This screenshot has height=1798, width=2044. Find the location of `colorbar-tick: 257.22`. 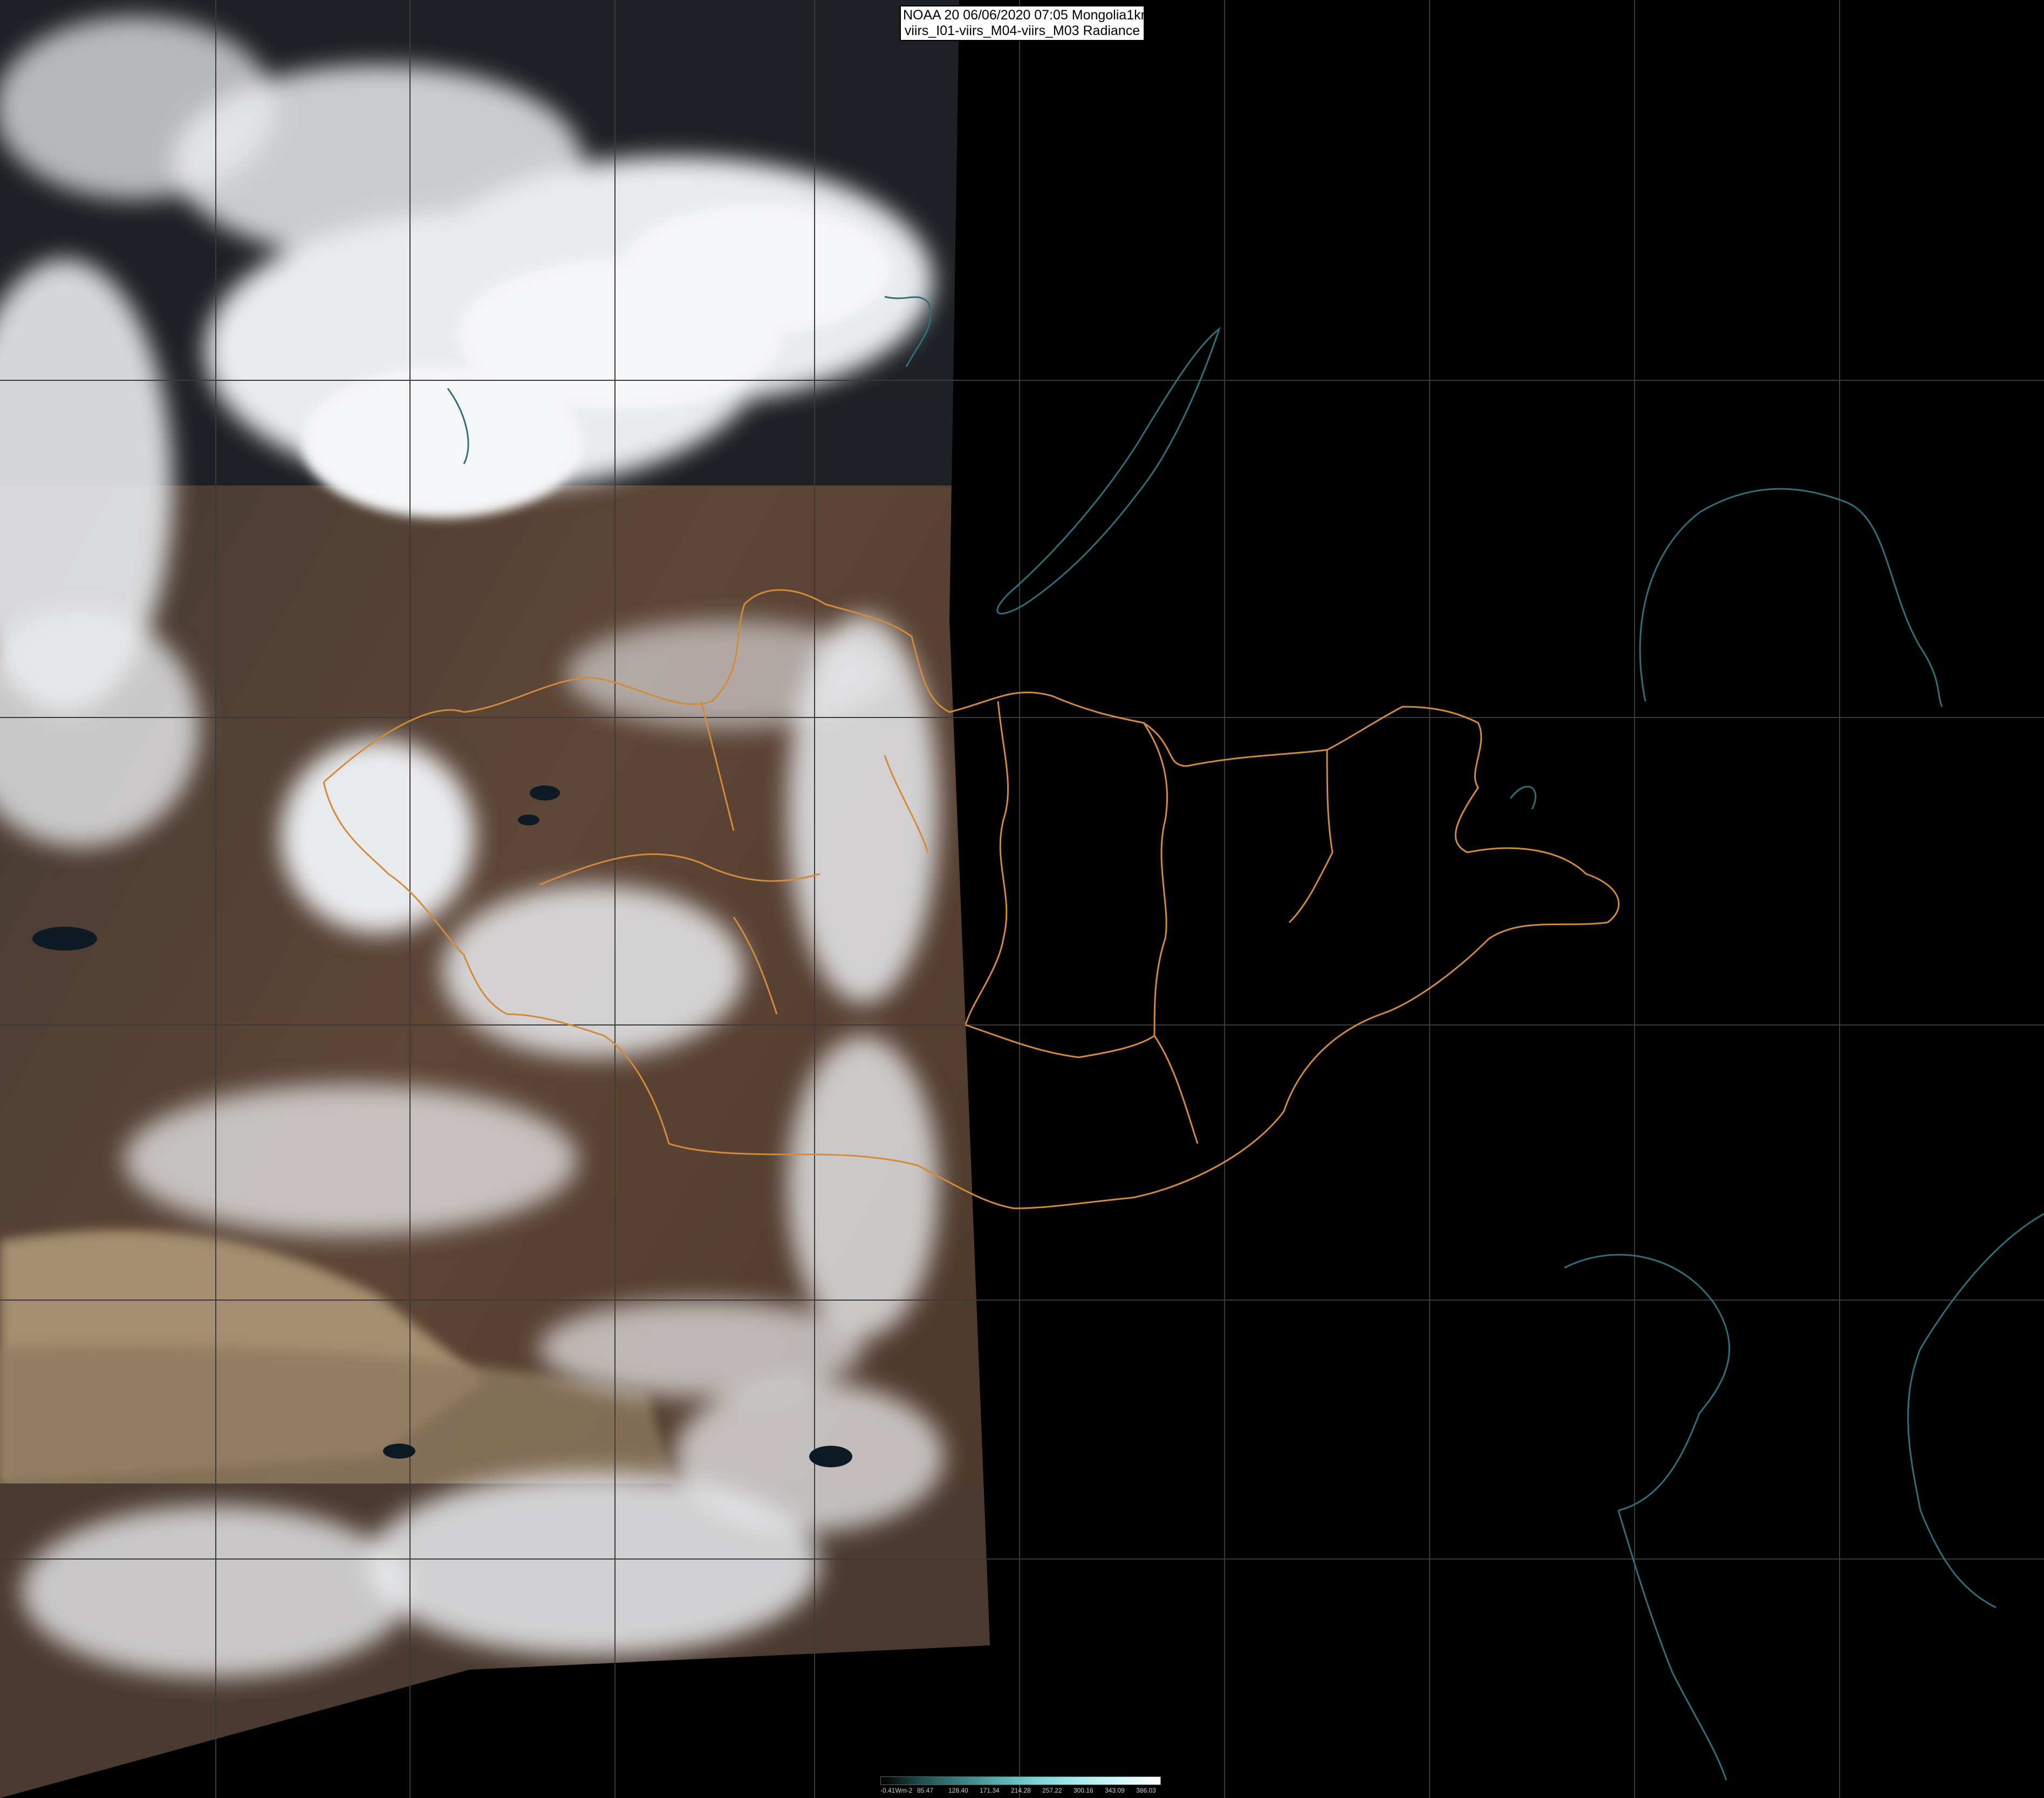

colorbar-tick: 257.22 is located at coordinates (1052, 1790).